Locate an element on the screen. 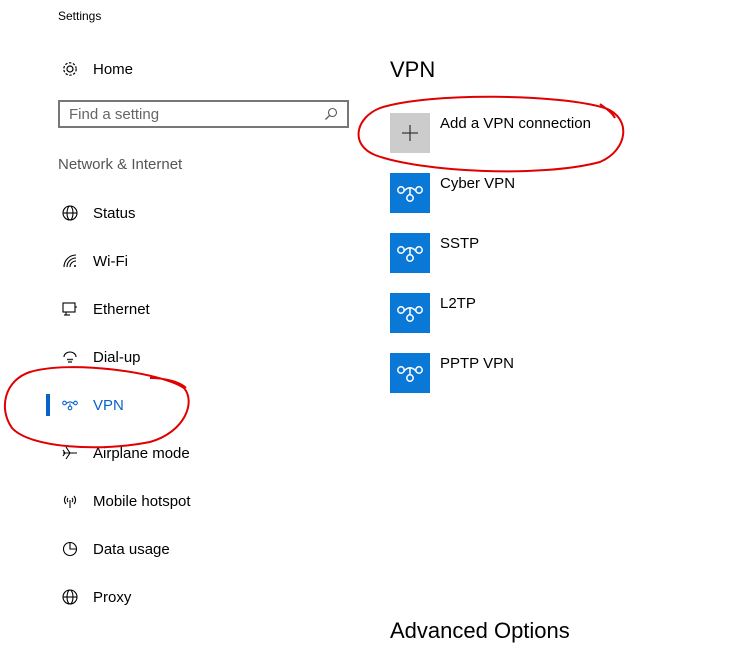 This screenshot has height=664, width=747. sidebar-item-proxy: Proxy is located at coordinates (88, 597).